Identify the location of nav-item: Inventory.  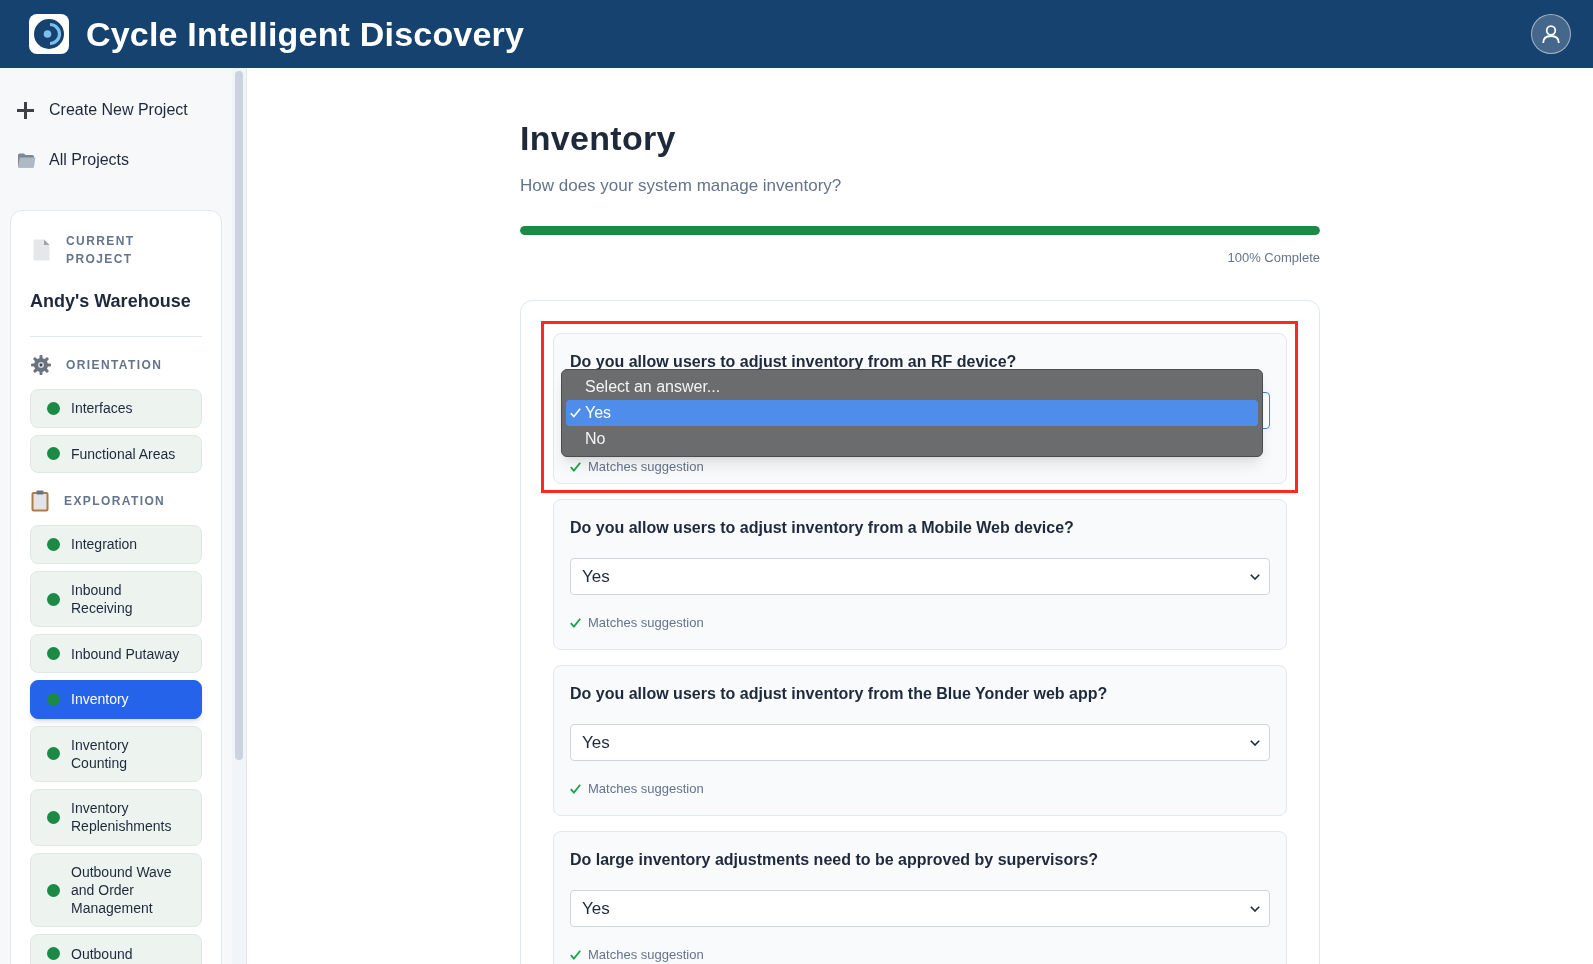
(116, 699).